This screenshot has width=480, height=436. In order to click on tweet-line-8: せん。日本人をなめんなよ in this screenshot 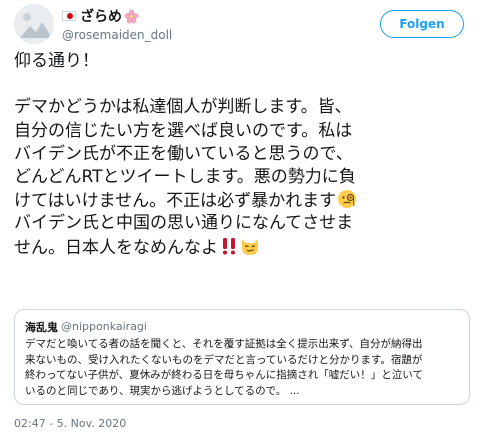, I will do `click(116, 247)`.